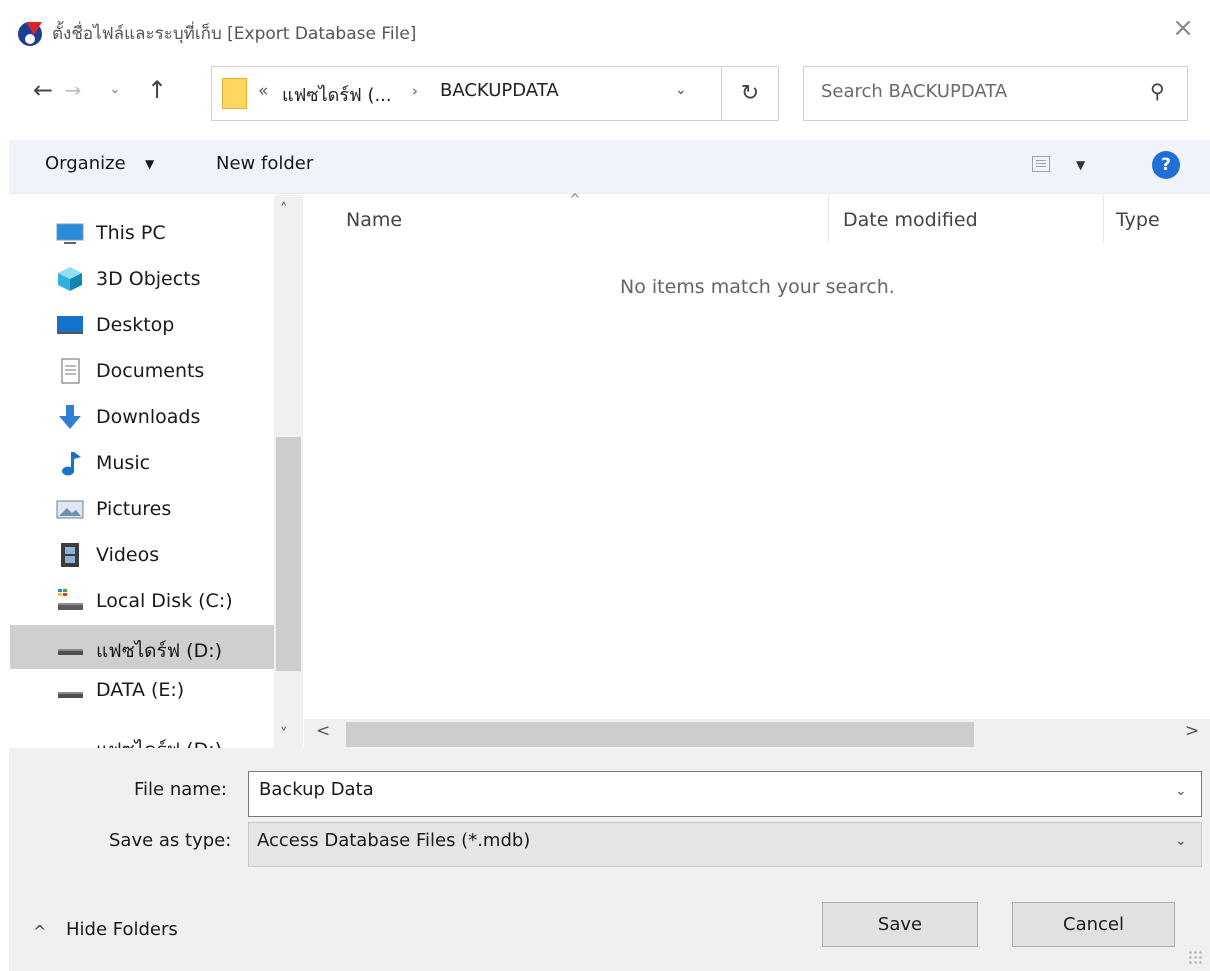 The height and width of the screenshot is (971, 1210). Describe the element at coordinates (70, 279) in the screenshot. I see `cube-icon` at that location.